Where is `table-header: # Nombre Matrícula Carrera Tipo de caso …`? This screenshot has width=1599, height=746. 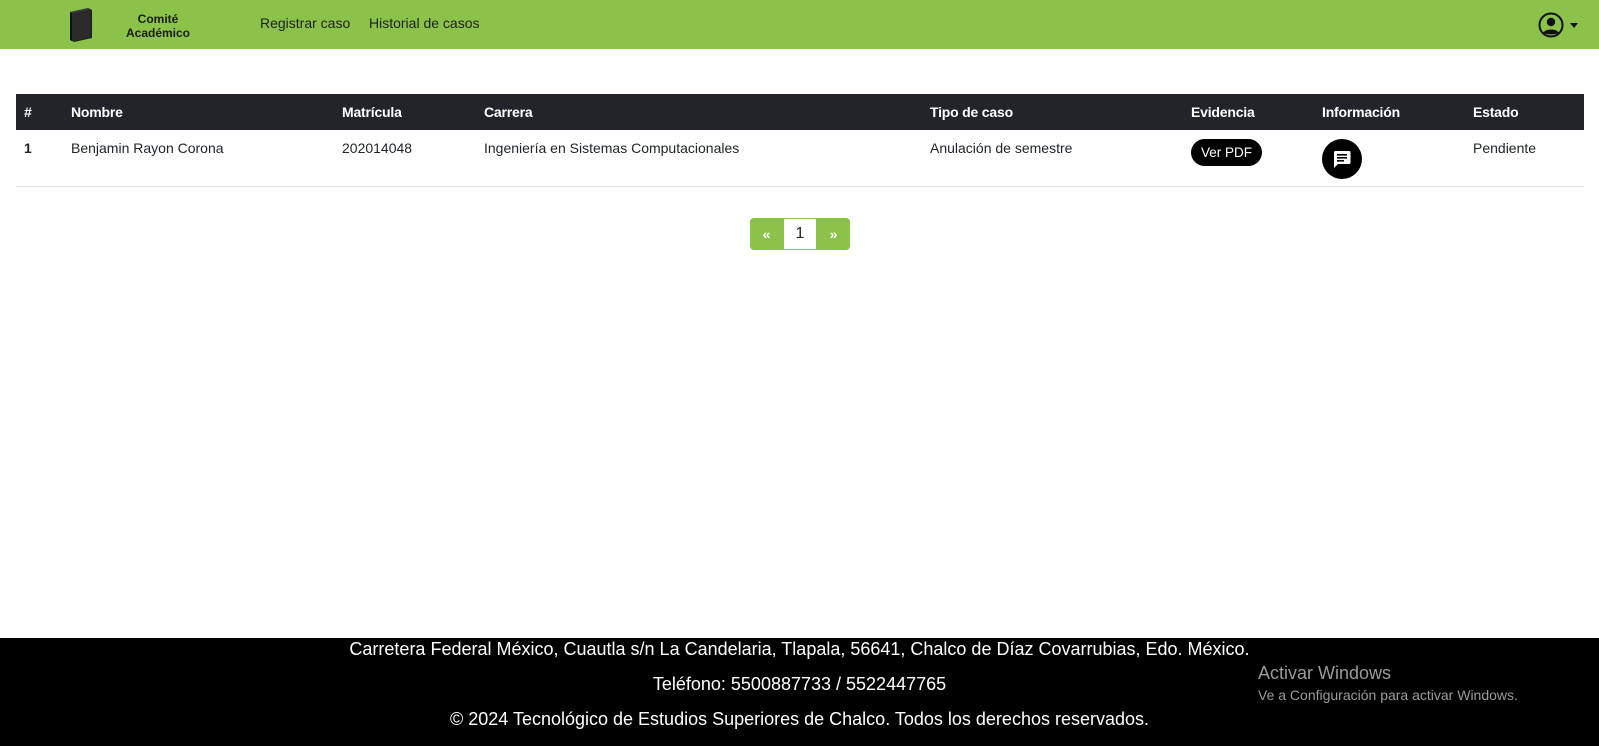
table-header: # Nombre Matrícula Carrera Tipo de caso … is located at coordinates (800, 112).